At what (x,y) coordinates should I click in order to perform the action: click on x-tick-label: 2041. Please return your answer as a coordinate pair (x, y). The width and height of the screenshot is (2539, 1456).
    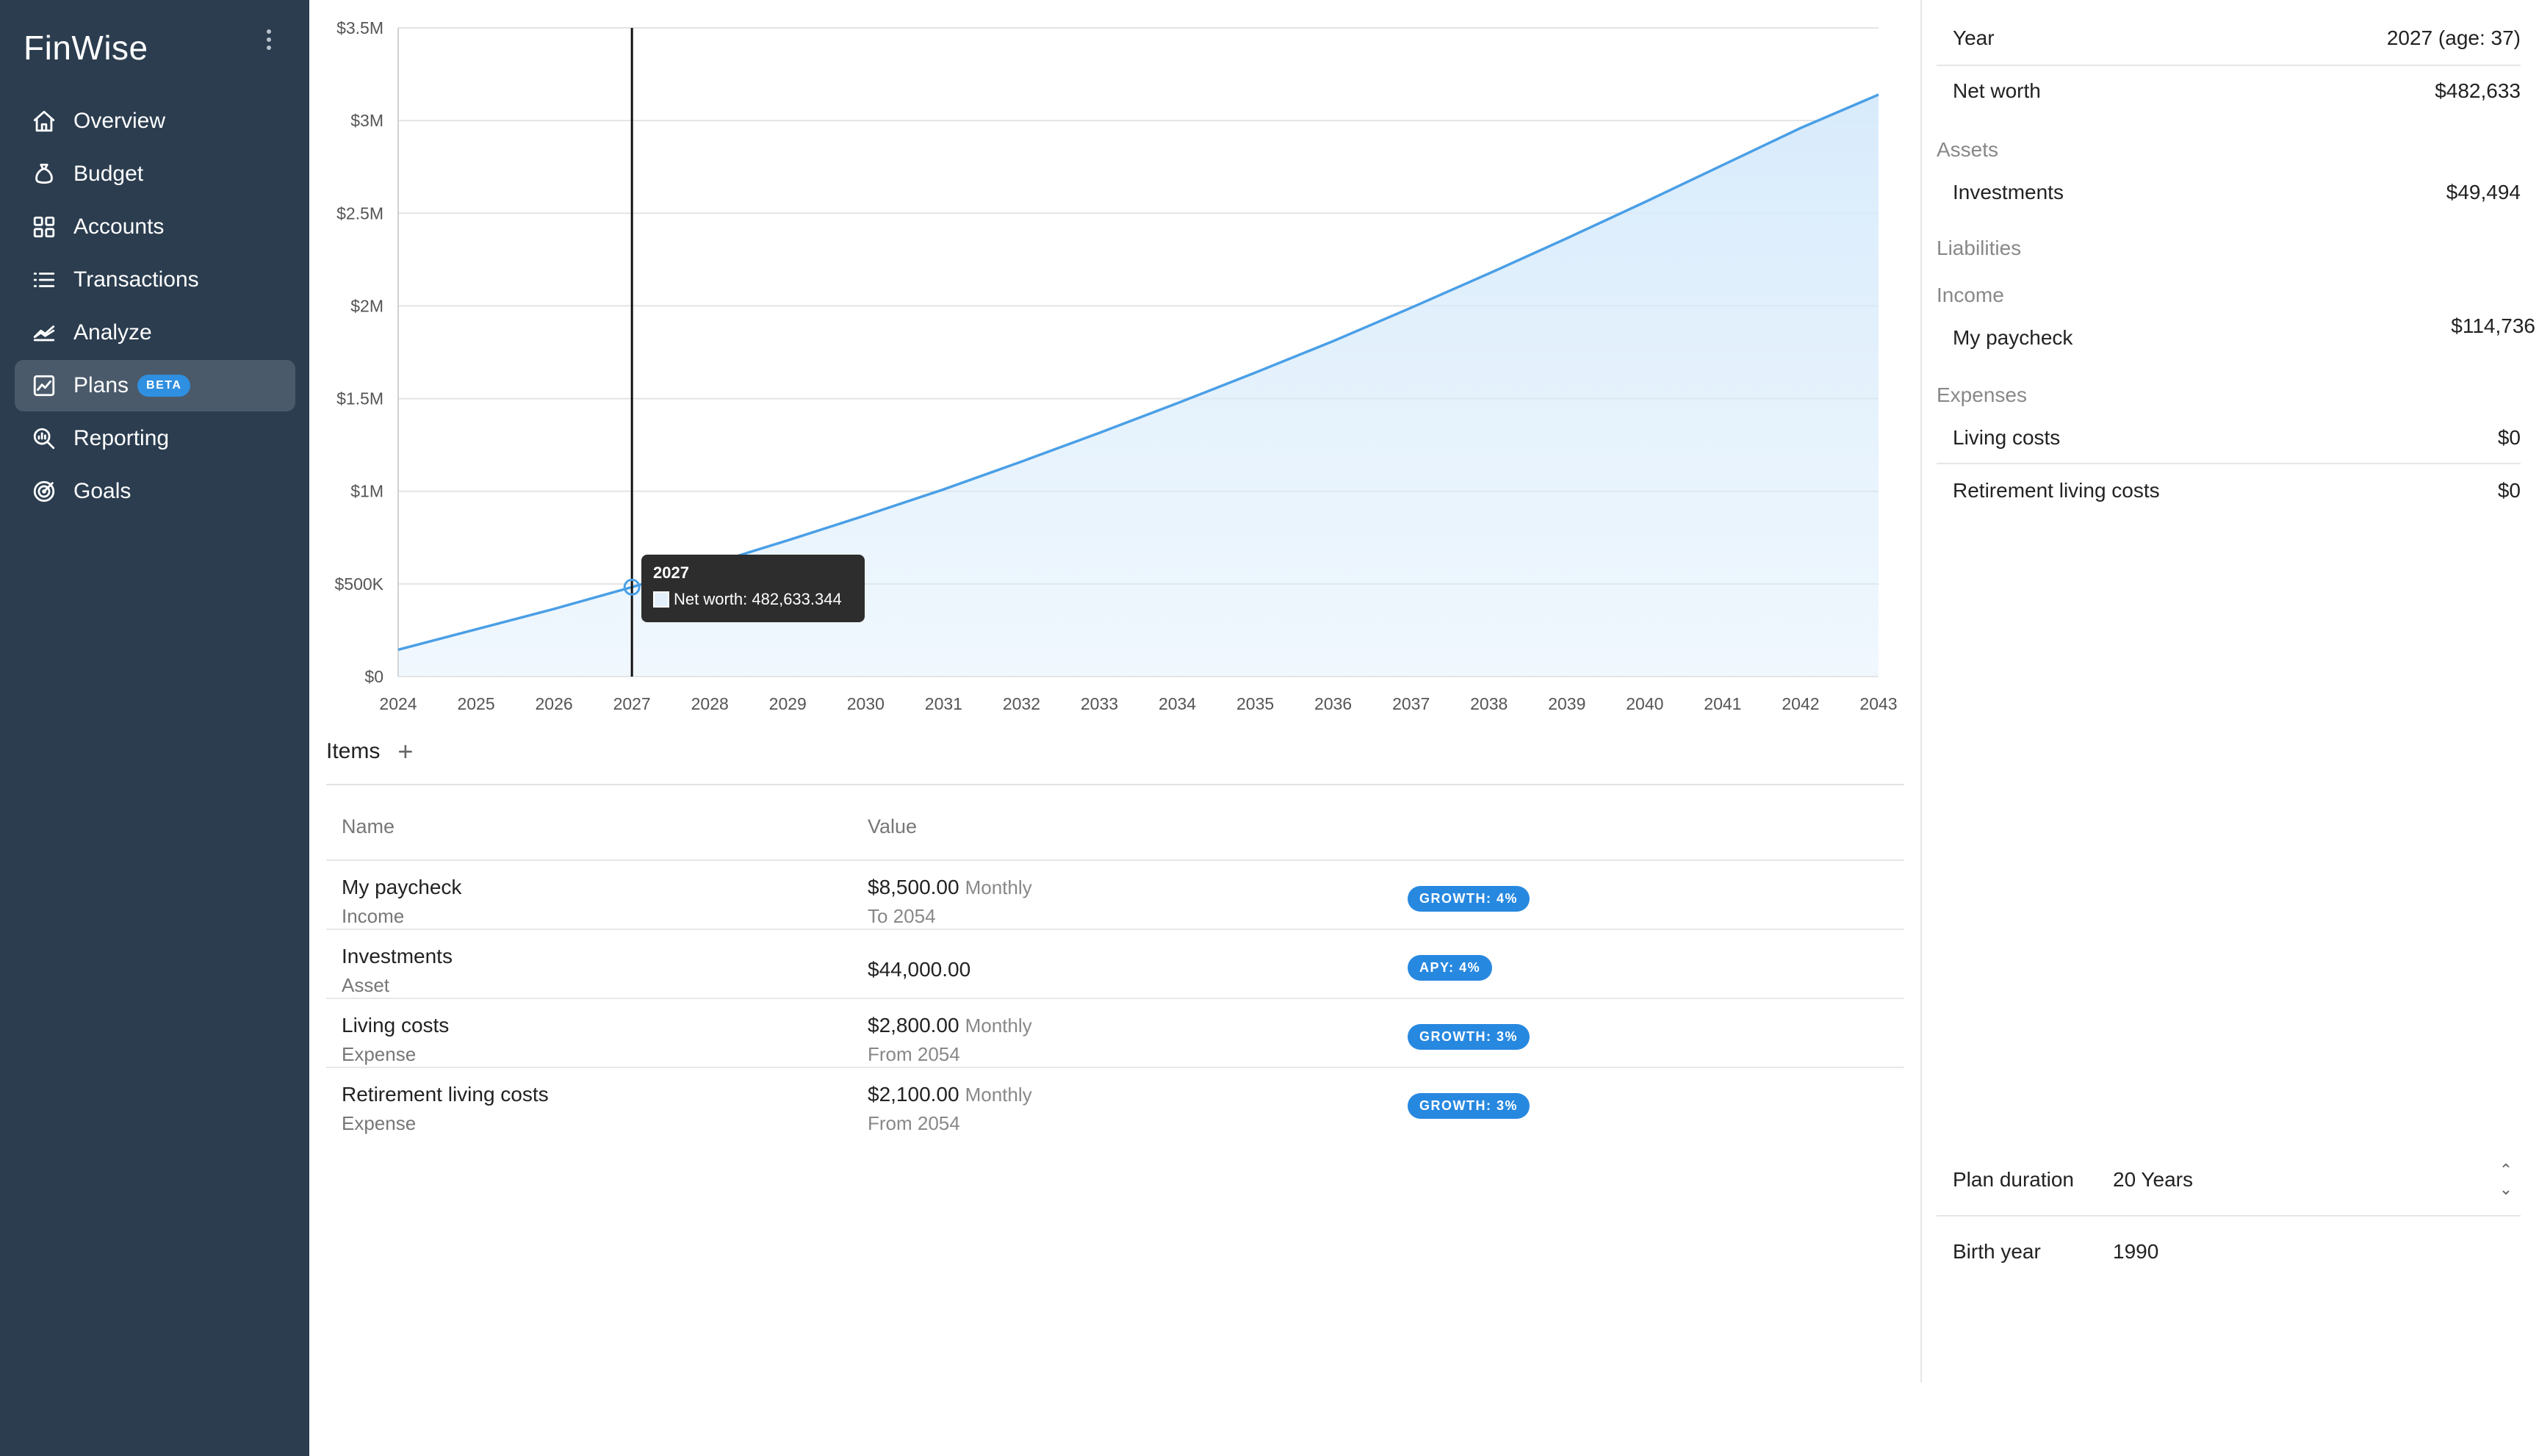
    Looking at the image, I should click on (1722, 703).